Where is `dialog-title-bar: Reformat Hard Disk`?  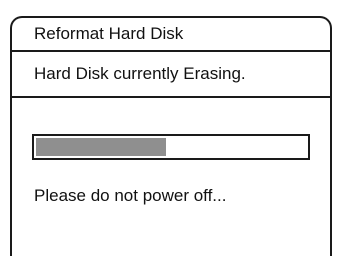
dialog-title-bar: Reformat Hard Disk is located at coordinates (171, 35).